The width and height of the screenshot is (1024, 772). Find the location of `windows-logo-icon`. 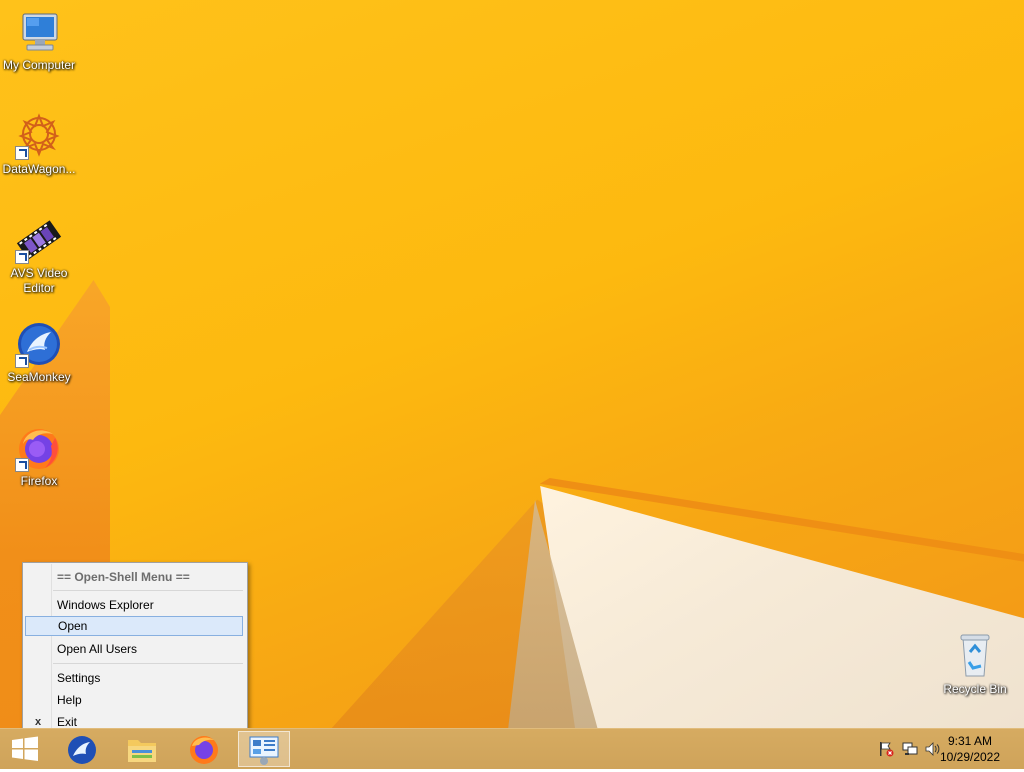

windows-logo-icon is located at coordinates (25, 748).